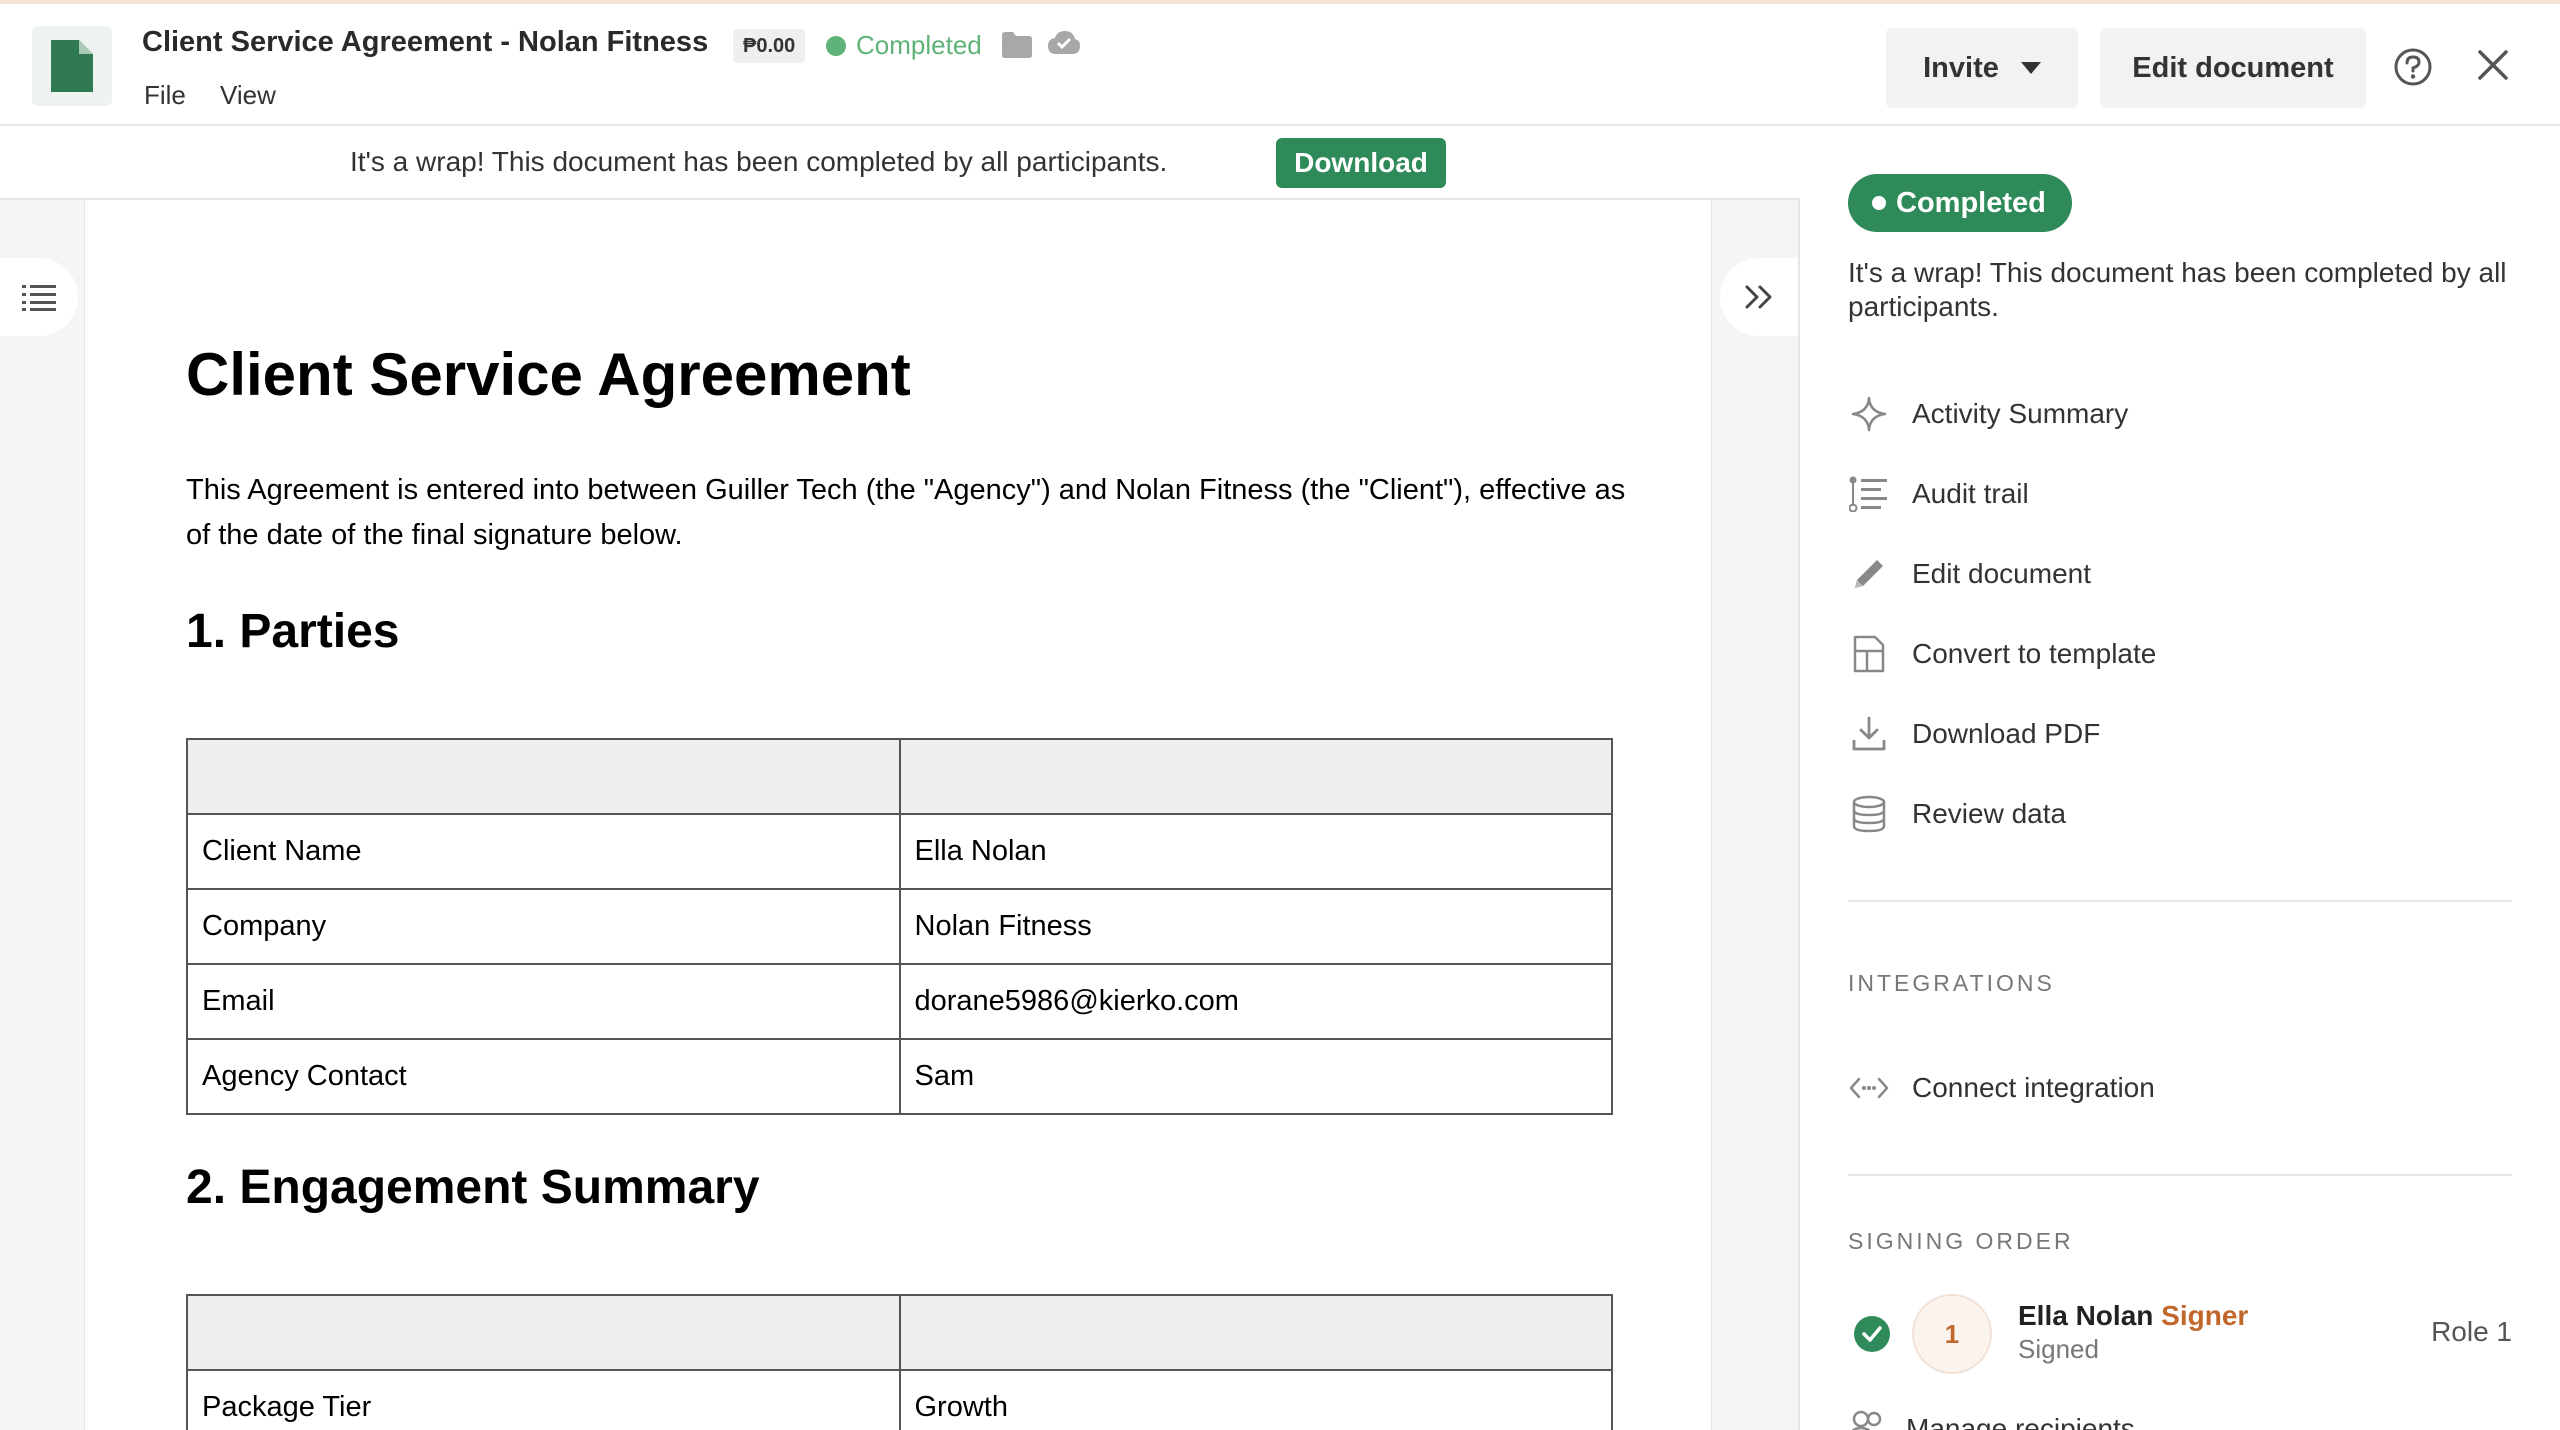 This screenshot has height=1430, width=2560. What do you see at coordinates (2205, 1315) in the screenshot?
I see `signer-role: Signer` at bounding box center [2205, 1315].